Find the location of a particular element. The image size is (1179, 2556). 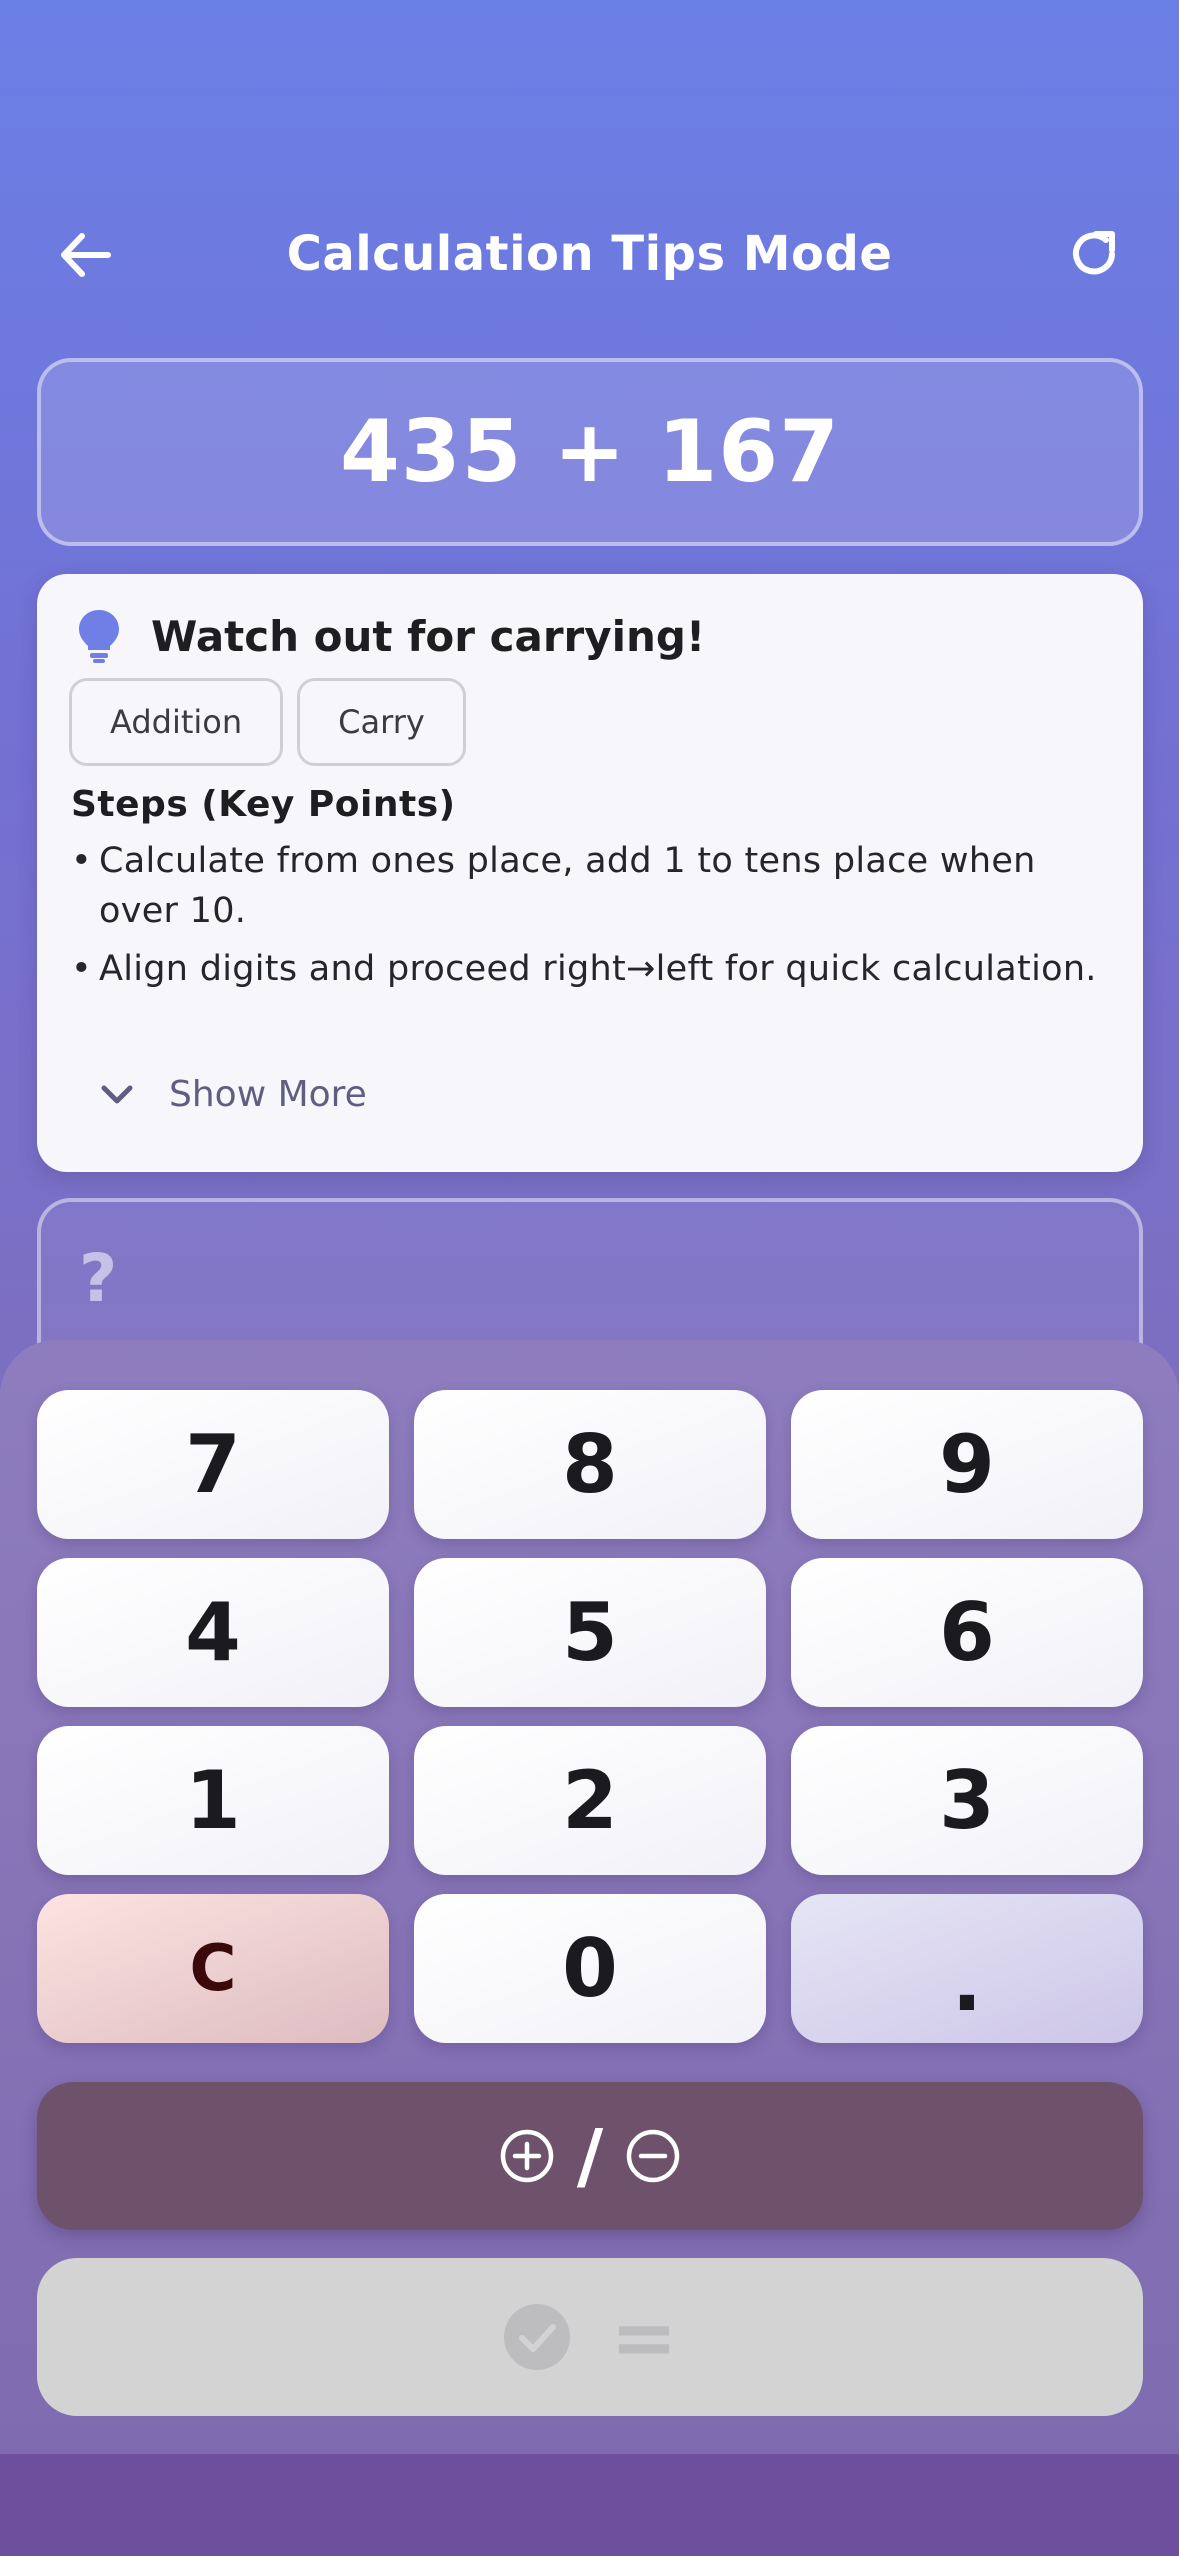

header: Calculation Tips Mode is located at coordinates (589, 255).